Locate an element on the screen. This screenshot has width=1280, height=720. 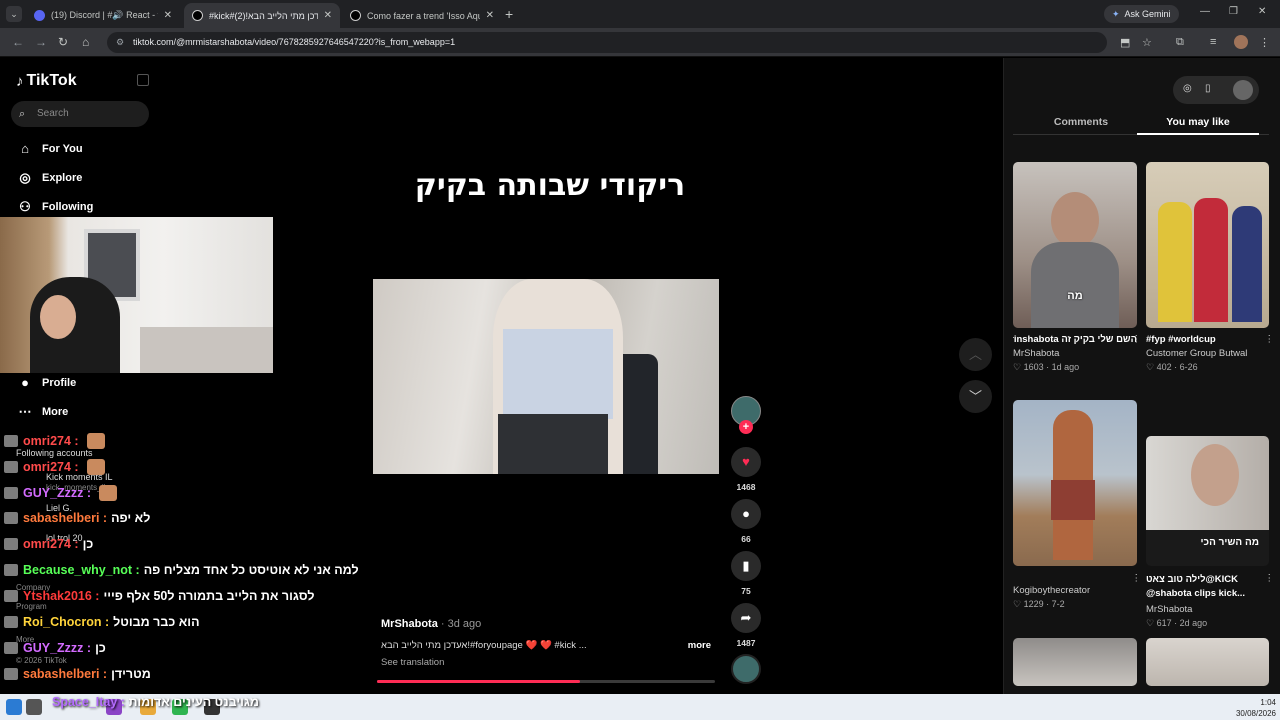
close-window-button: ✕ is located at coordinates (1262, 11).